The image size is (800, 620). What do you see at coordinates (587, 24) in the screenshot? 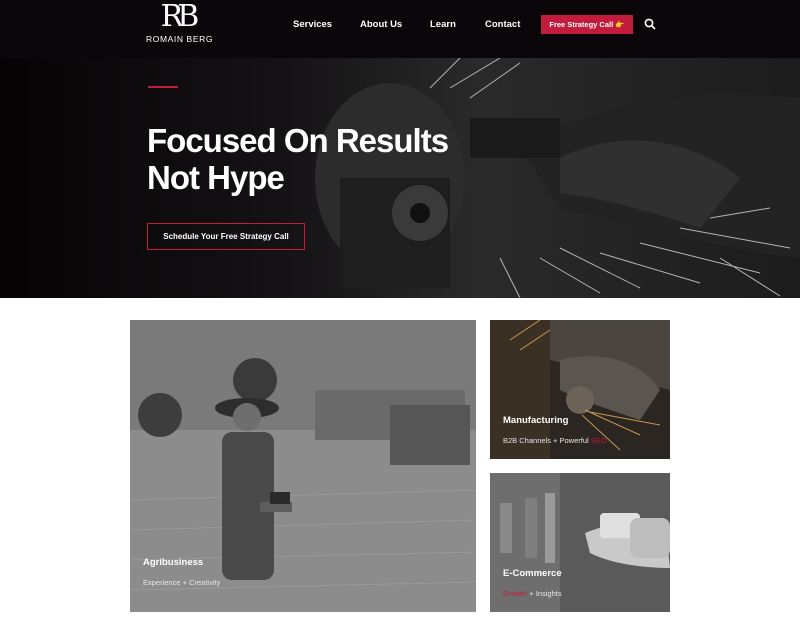
I see `free-strategy-call-button: Free Strategy Call 👉` at bounding box center [587, 24].